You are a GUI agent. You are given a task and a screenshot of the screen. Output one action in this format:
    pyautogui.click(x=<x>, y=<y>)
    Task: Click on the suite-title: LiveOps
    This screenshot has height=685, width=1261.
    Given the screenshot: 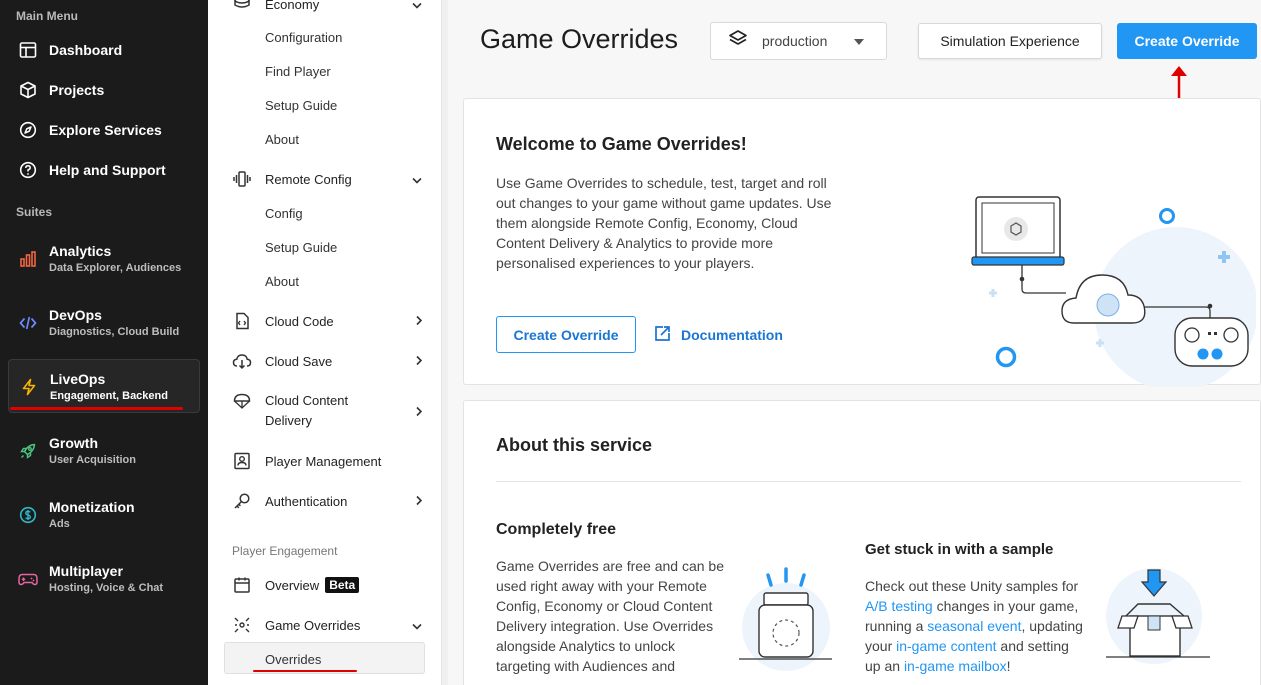 What is the action you would take?
    pyautogui.click(x=78, y=379)
    